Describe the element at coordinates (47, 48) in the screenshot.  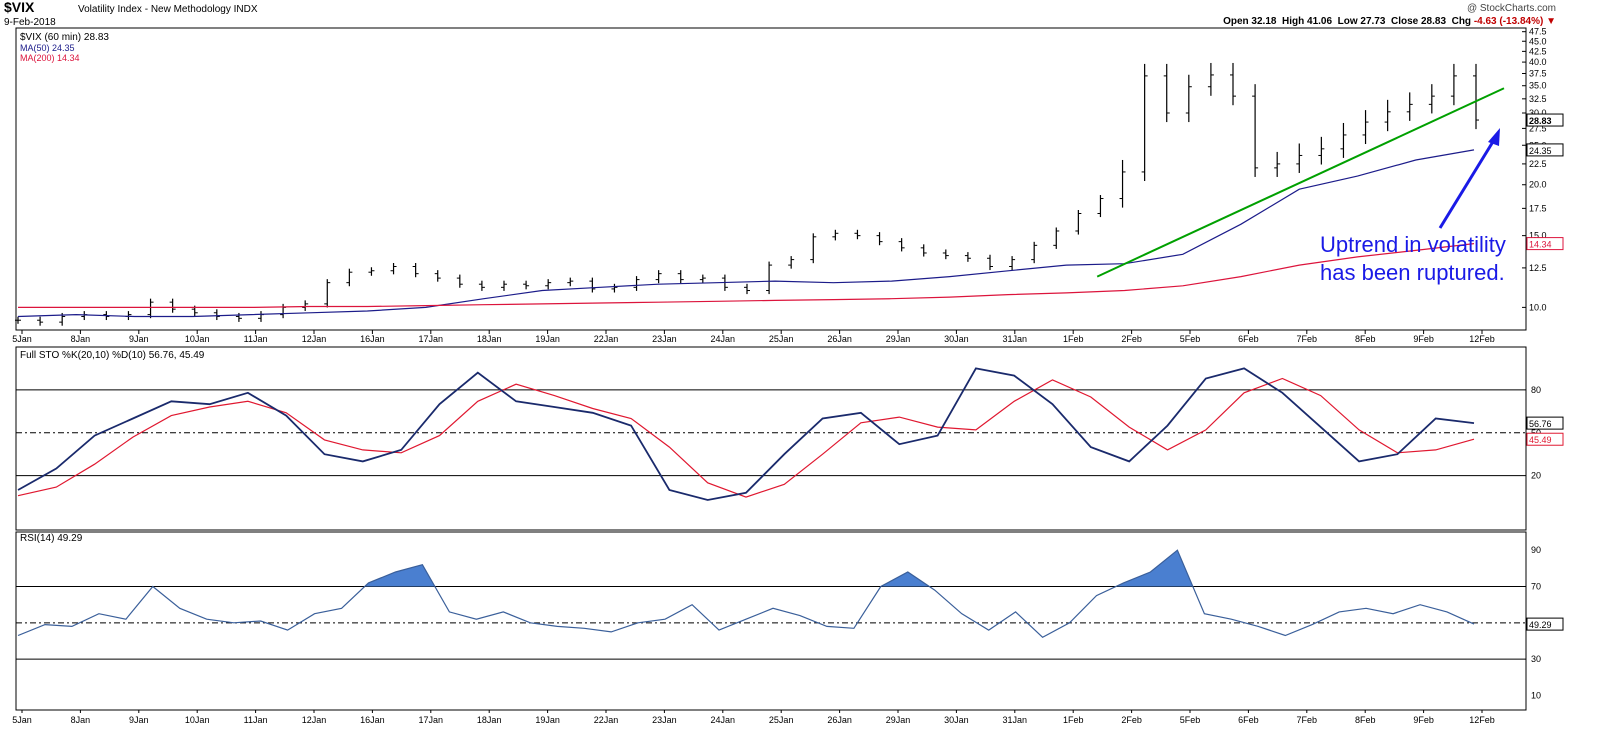
I see `ma50-legend: MA(50) 24.35` at that location.